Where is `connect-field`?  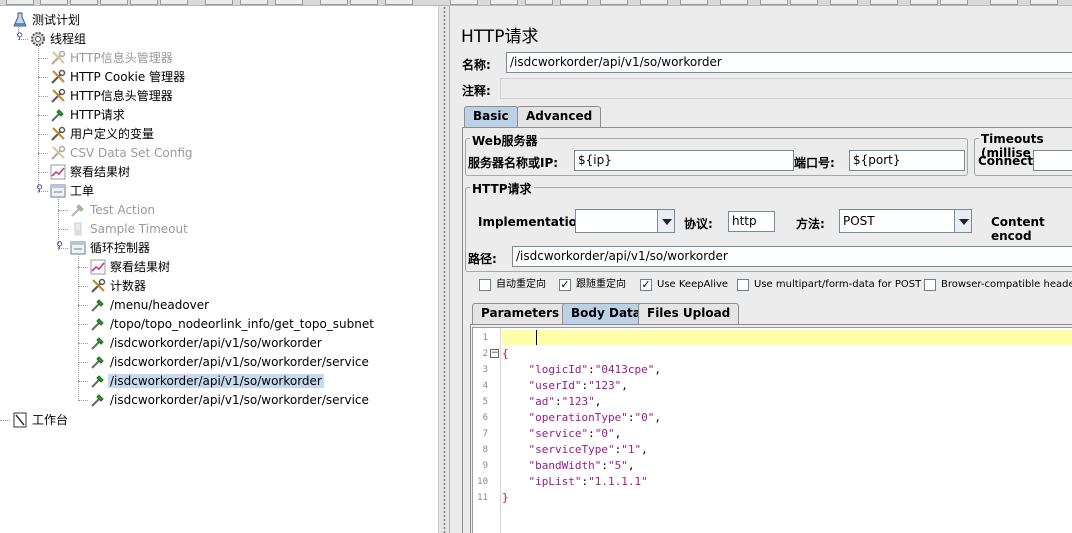 connect-field is located at coordinates (1052, 160).